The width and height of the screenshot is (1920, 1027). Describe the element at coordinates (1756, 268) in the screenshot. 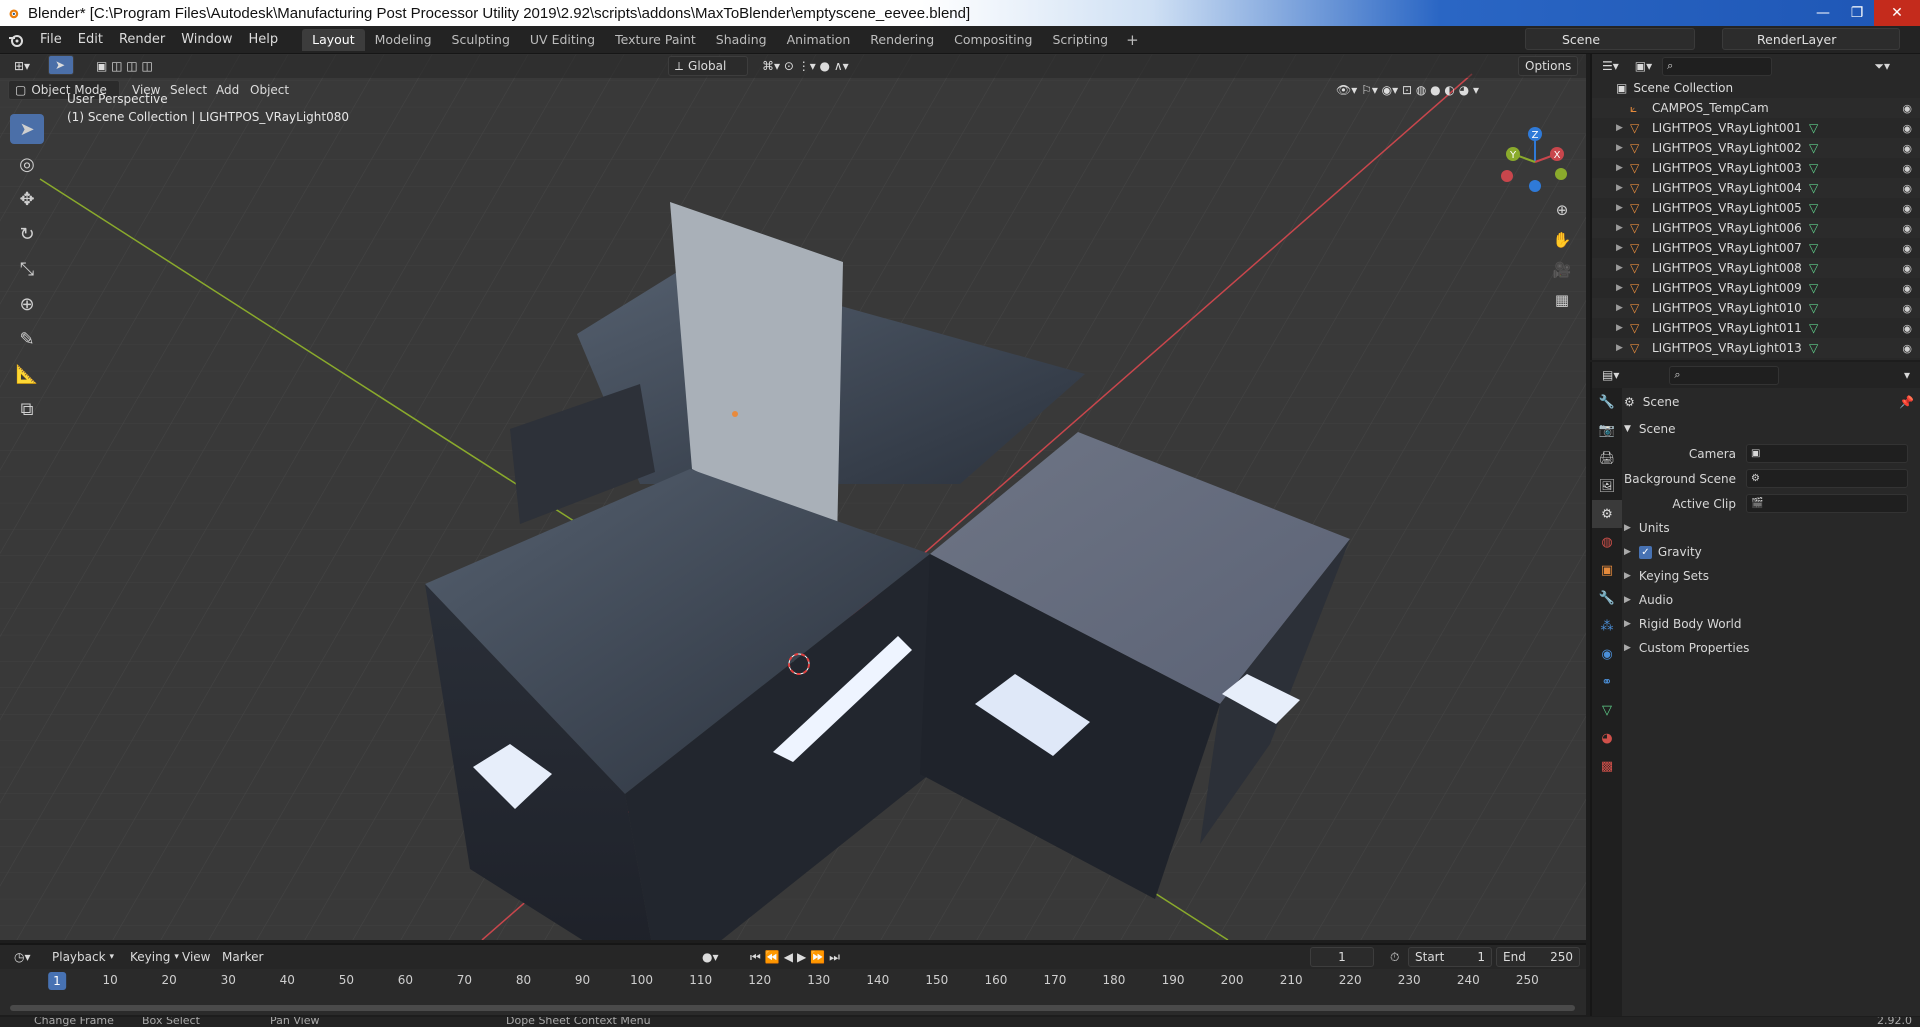

I see `outliner-item: ▶ ▽ LIGHTPOS_VRayLight008 ▽ ◉` at that location.